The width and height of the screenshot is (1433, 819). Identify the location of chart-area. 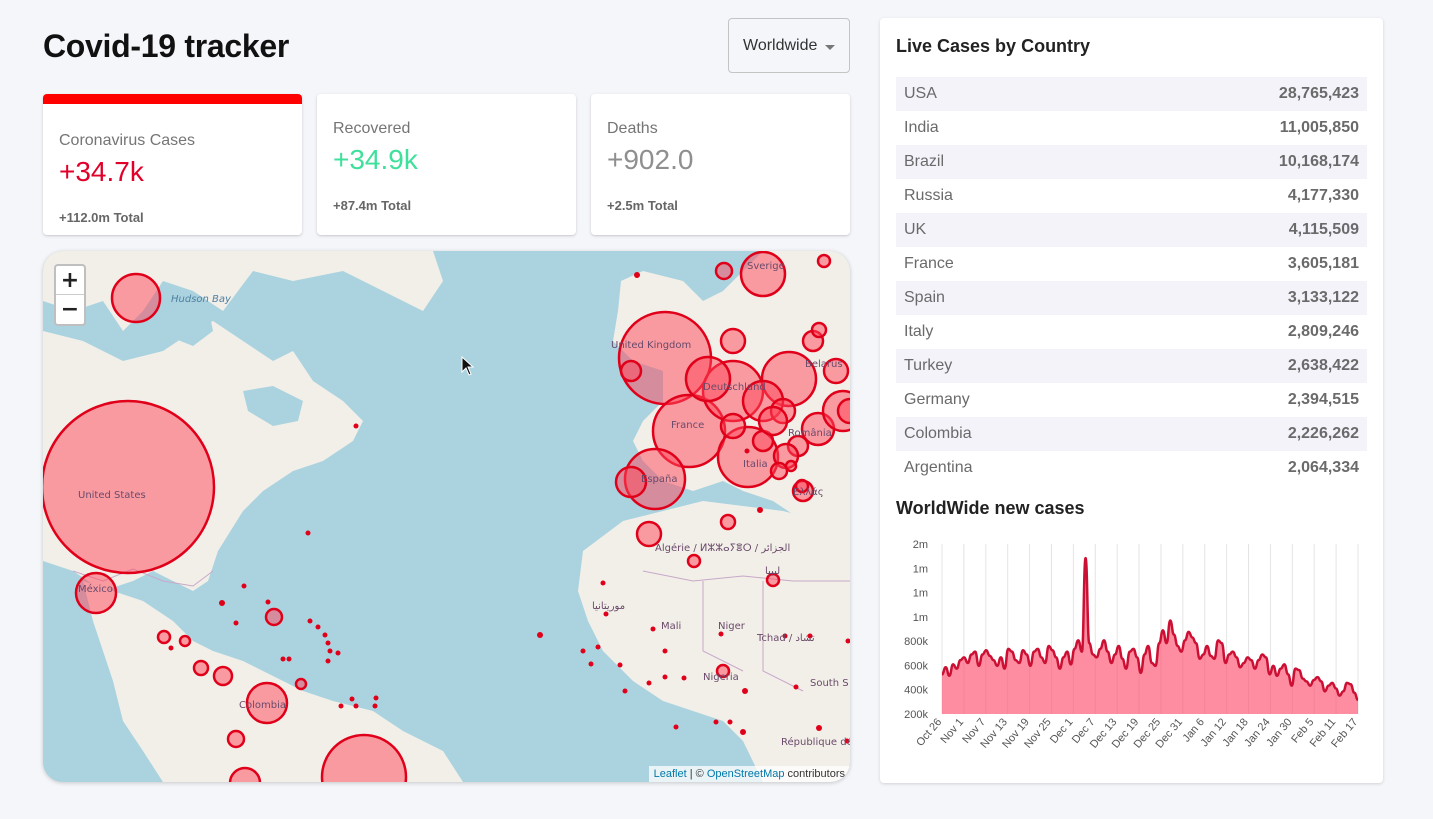
(1150, 636).